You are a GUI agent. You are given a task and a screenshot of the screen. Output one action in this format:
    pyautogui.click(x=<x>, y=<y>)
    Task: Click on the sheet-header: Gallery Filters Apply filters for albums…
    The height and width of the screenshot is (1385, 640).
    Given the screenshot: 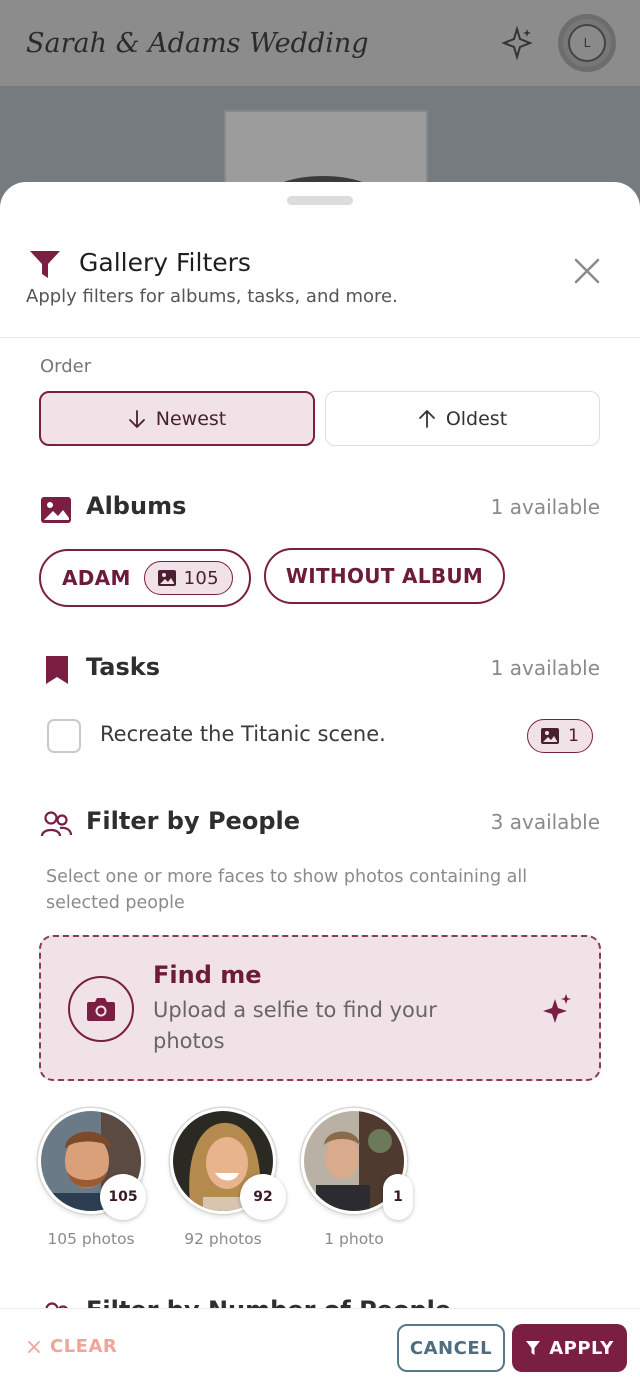 What is the action you would take?
    pyautogui.click(x=320, y=260)
    